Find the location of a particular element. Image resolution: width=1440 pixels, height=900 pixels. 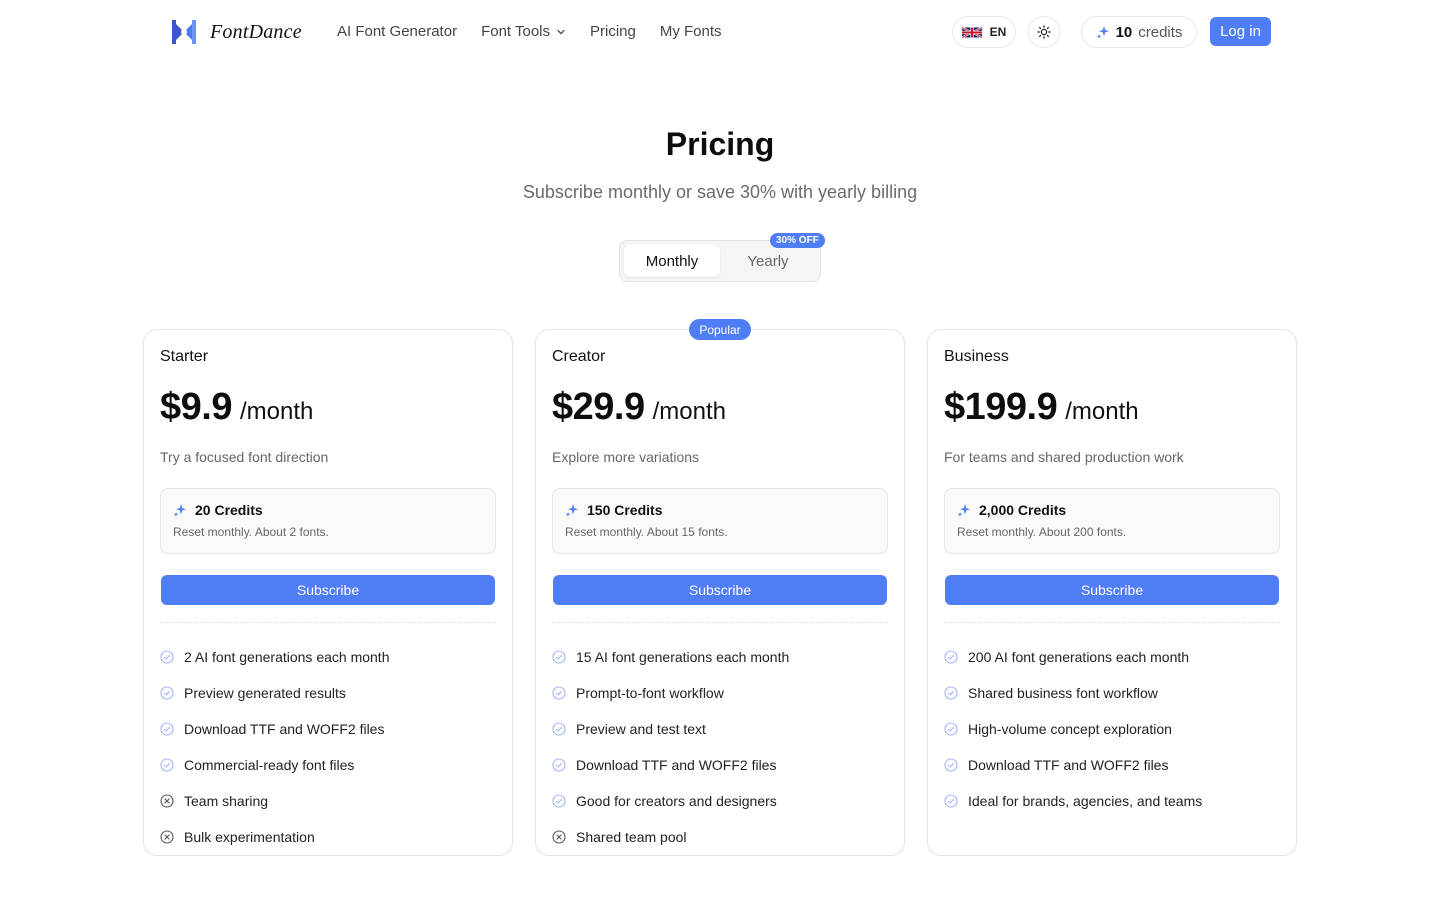

page-title: Pricing is located at coordinates (720, 144).